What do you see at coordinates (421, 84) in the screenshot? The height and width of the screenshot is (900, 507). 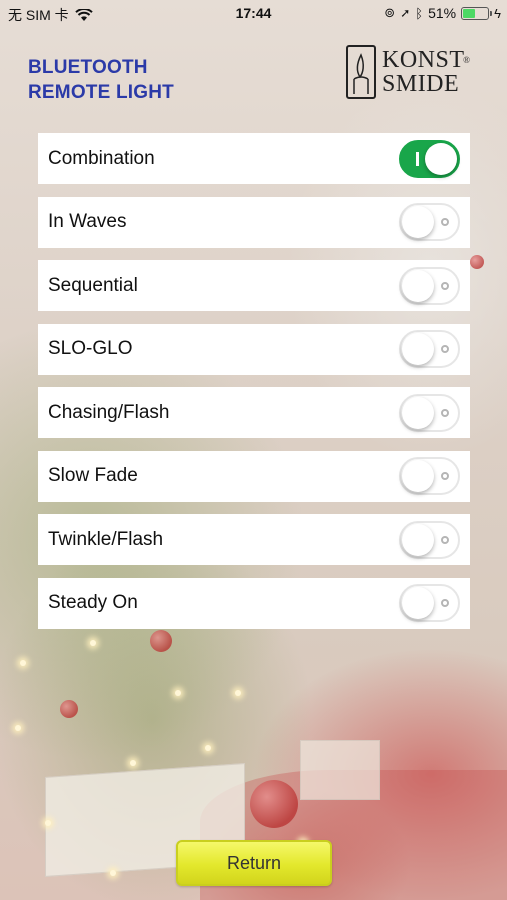 I see `brand-name-line-2: SMIDE` at bounding box center [421, 84].